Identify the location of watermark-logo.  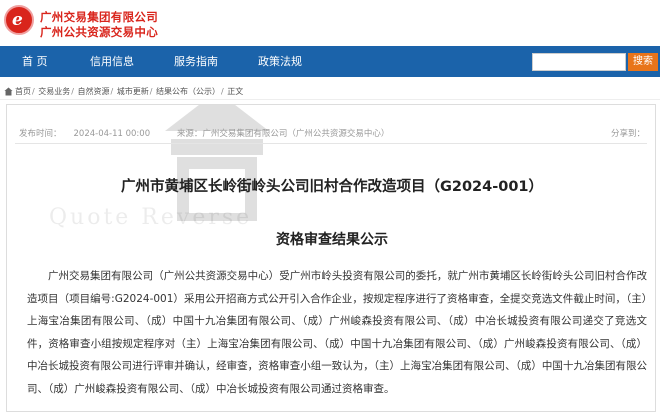
(217, 163).